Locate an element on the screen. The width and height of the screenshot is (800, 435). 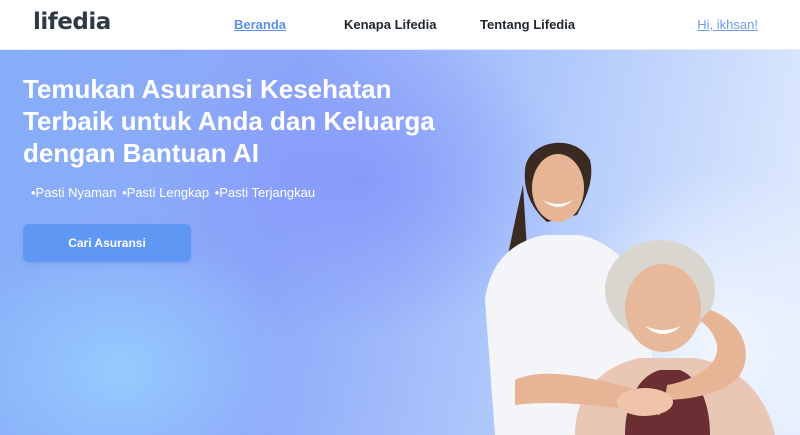
hero-title-line: Terbaik untuk Anda dan Keluarga is located at coordinates (229, 121).